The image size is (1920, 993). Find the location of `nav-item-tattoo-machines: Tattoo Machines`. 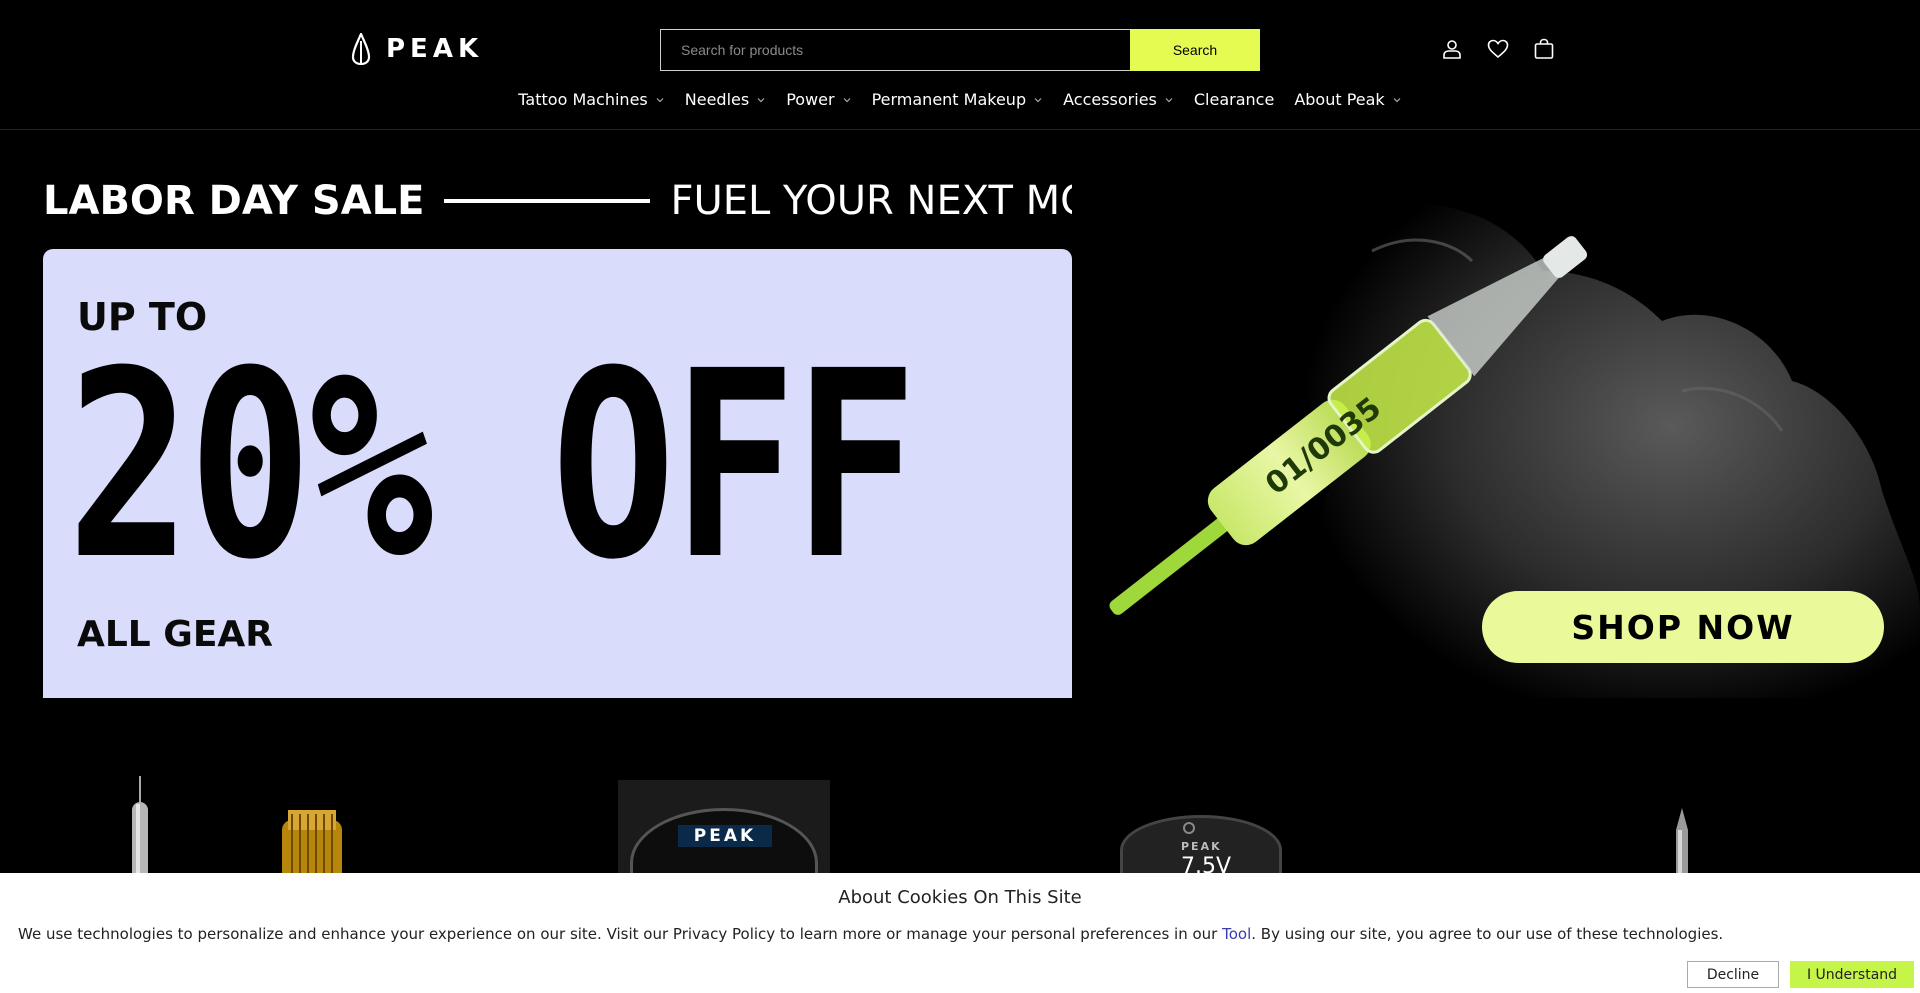

nav-item-tattoo-machines: Tattoo Machines is located at coordinates (591, 99).